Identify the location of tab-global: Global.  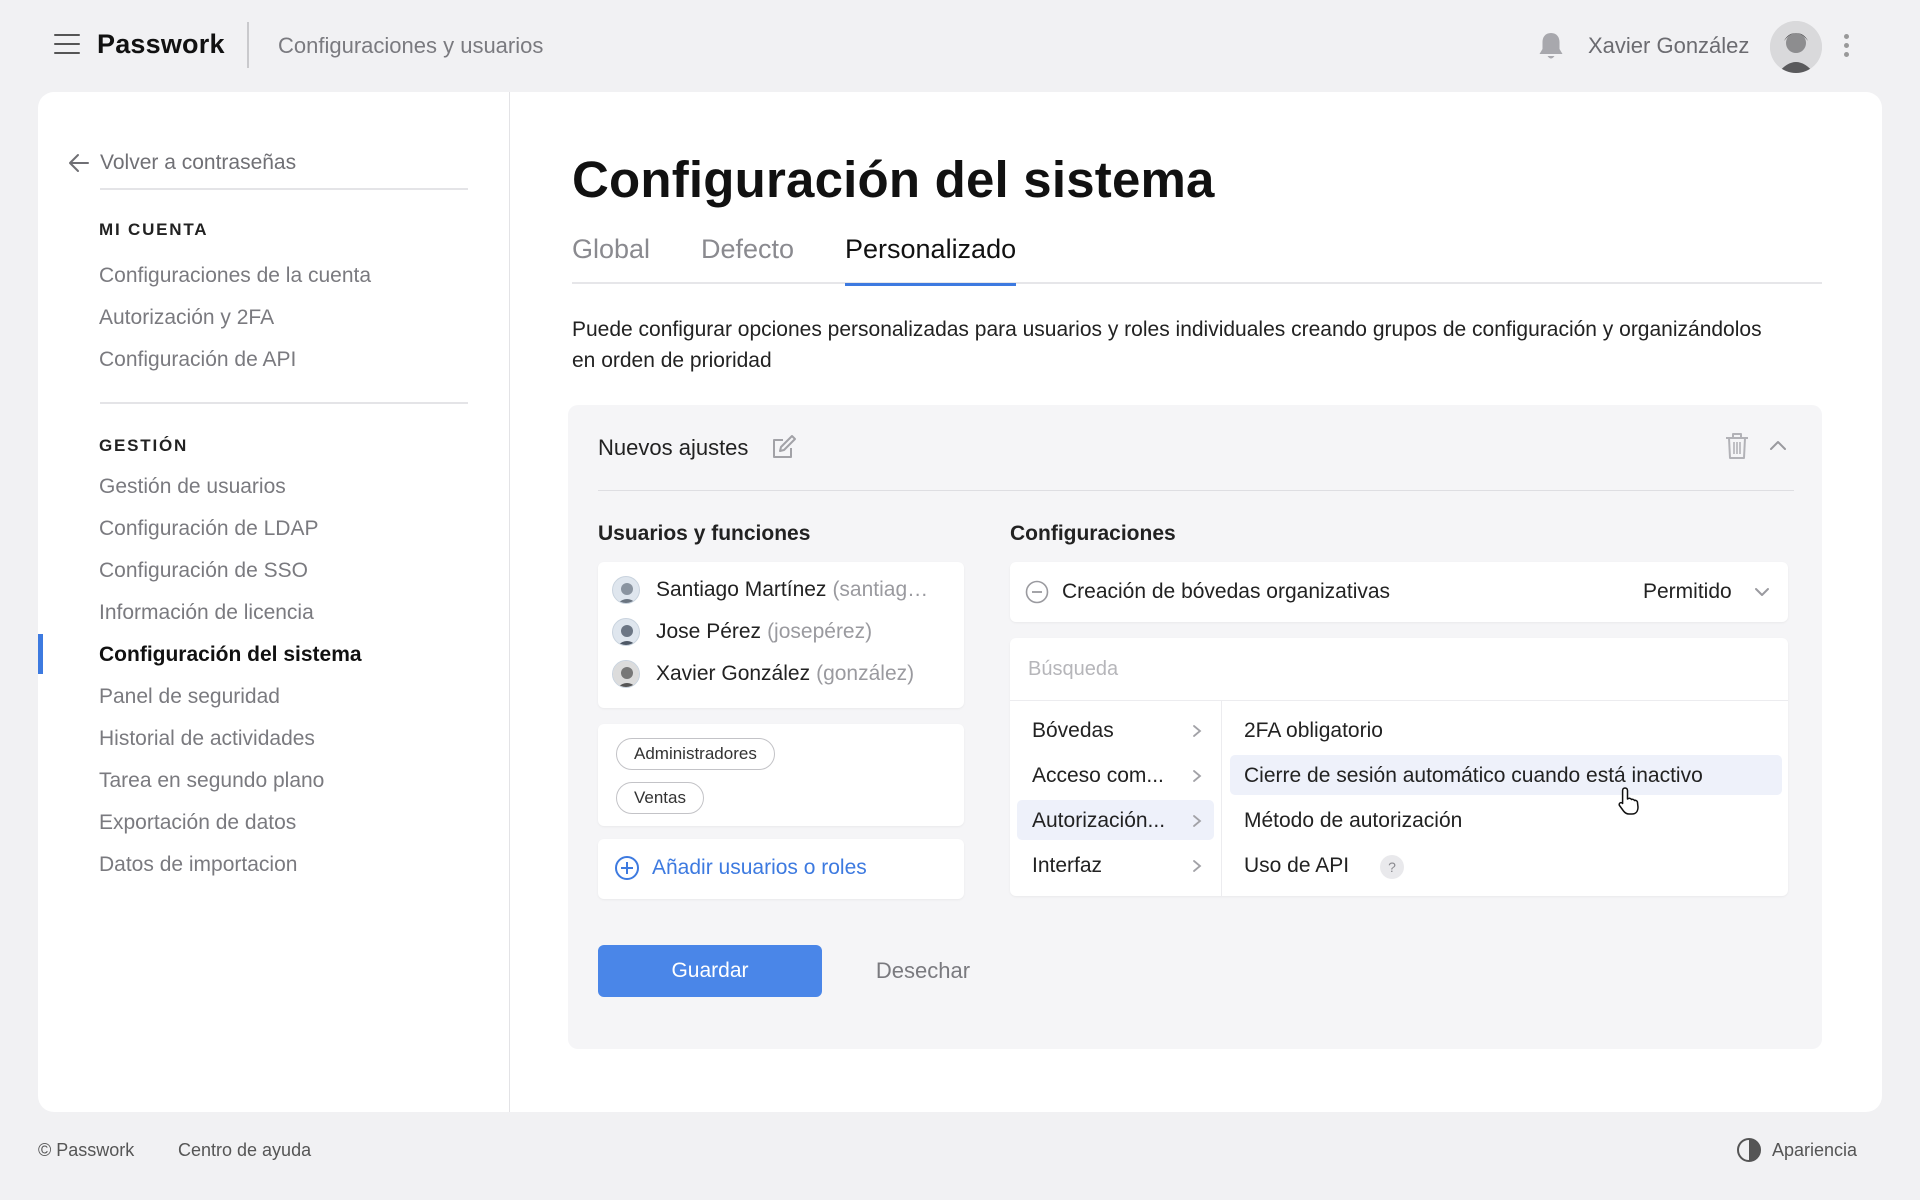
(611, 259).